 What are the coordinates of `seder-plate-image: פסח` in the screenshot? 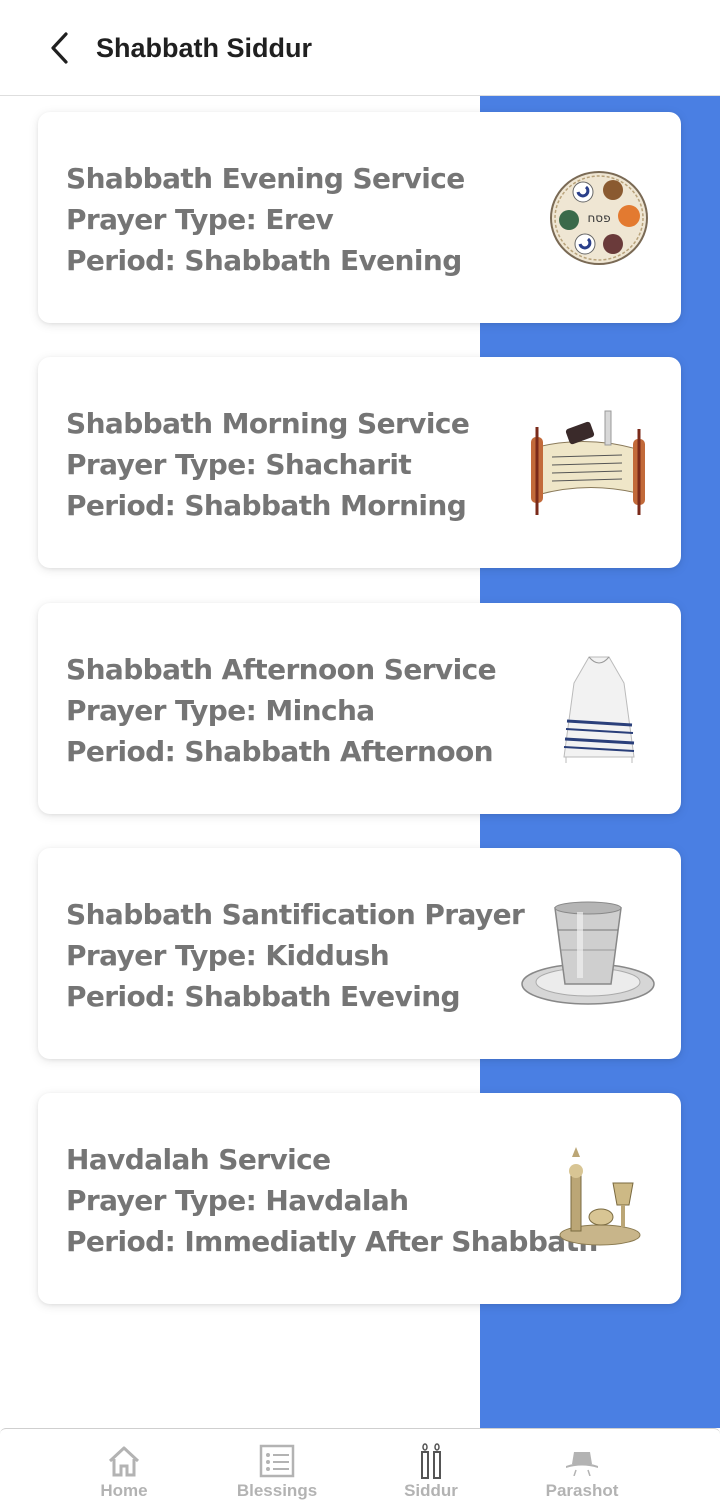 It's located at (599, 218).